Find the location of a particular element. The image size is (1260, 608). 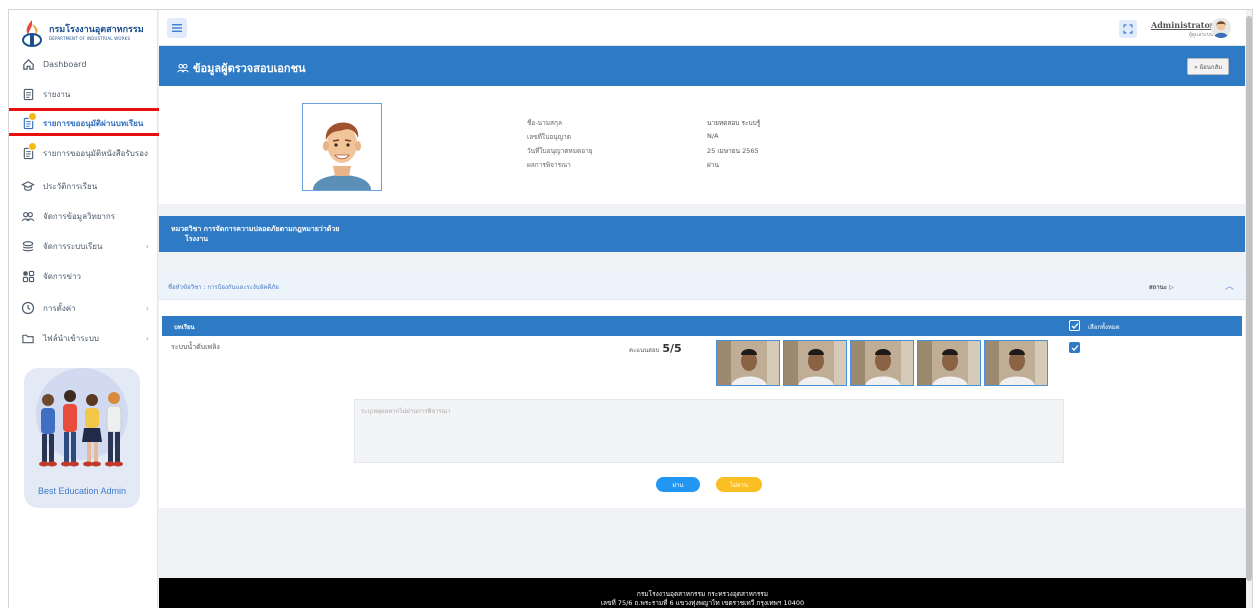

sidebar-item-study-history: ประวัติการเรียน is located at coordinates (89, 186).